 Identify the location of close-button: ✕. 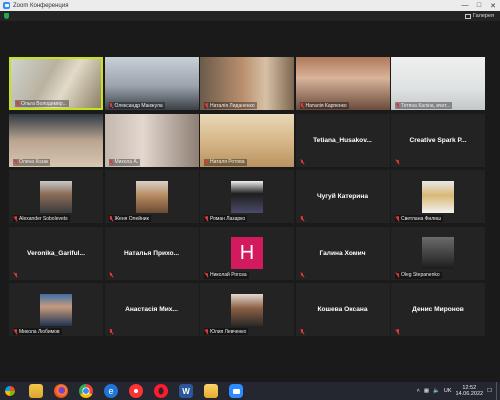
(493, 5).